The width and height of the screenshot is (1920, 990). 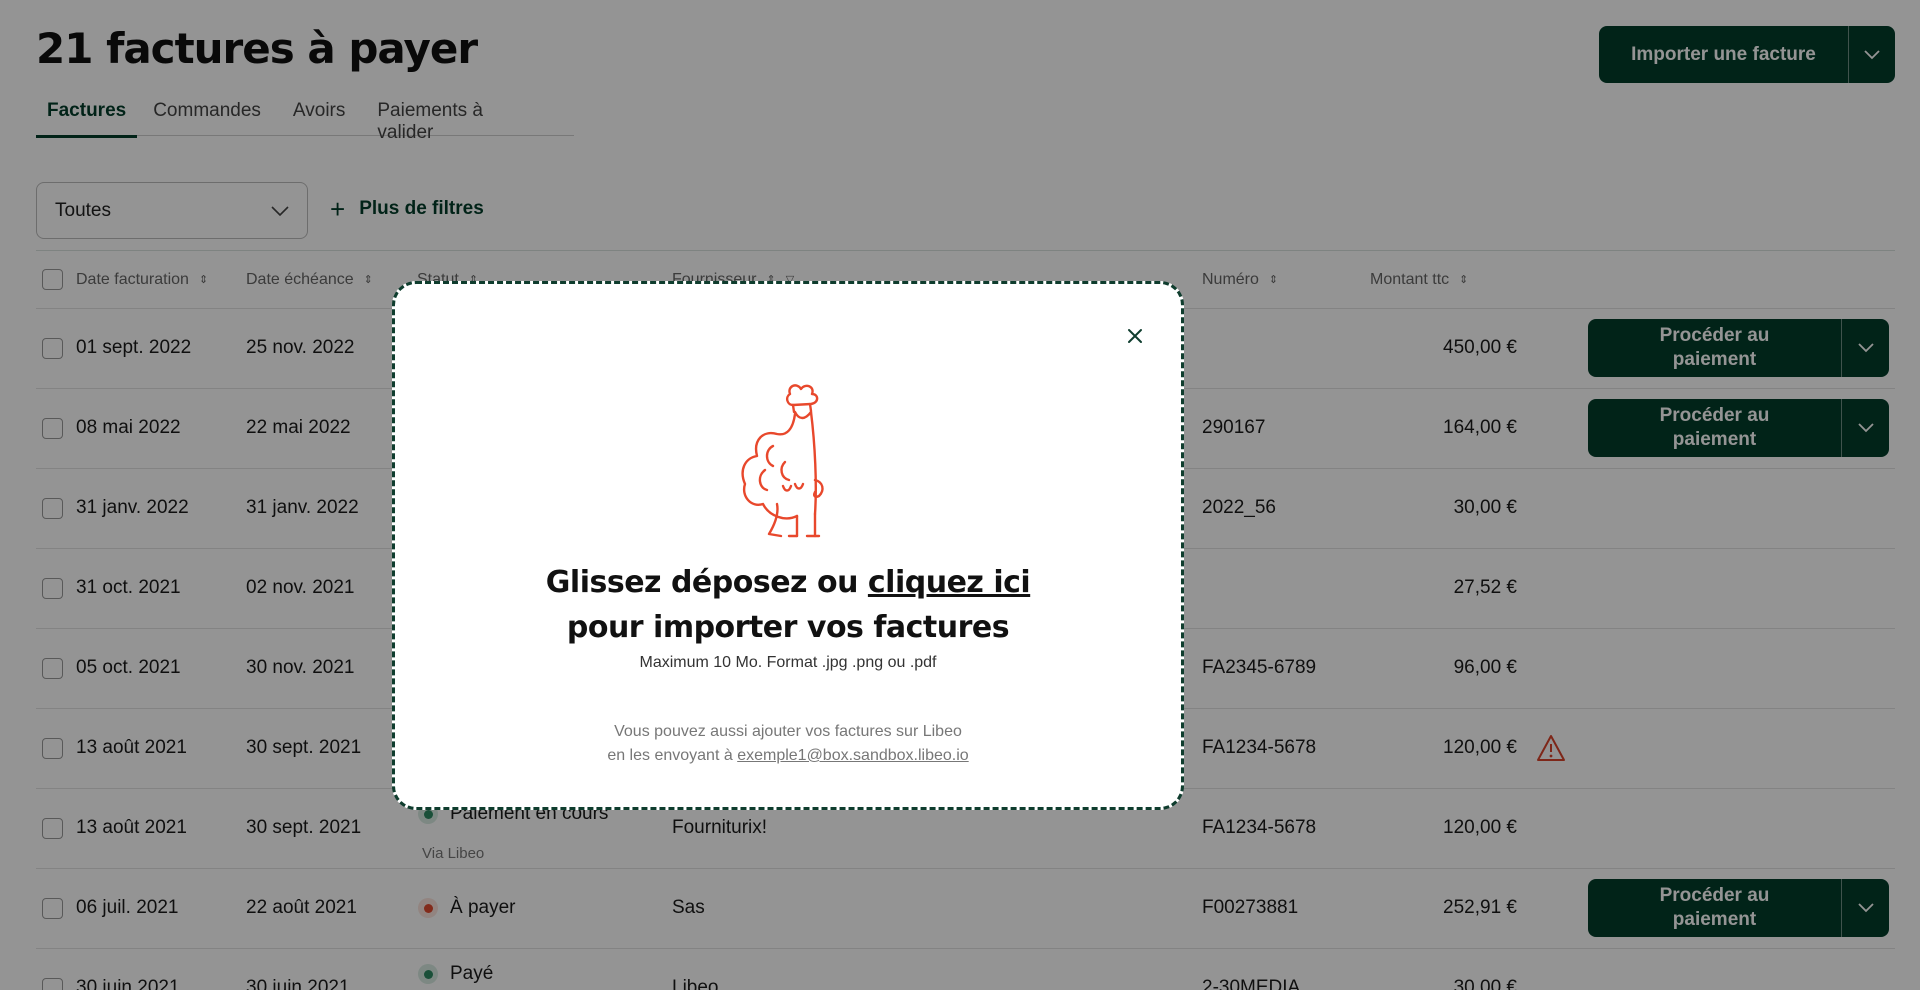 I want to click on headline-prefix: Glissez déposez ou, so click(x=706, y=582).